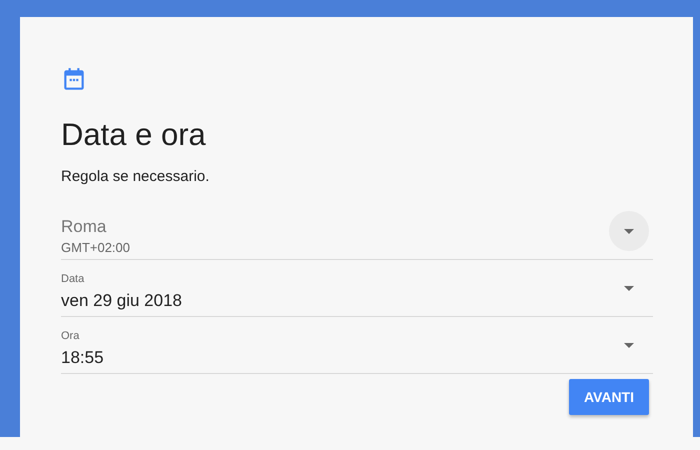  Describe the element at coordinates (96, 247) in the screenshot. I see `timezone-offset: GMT+02:00` at that location.